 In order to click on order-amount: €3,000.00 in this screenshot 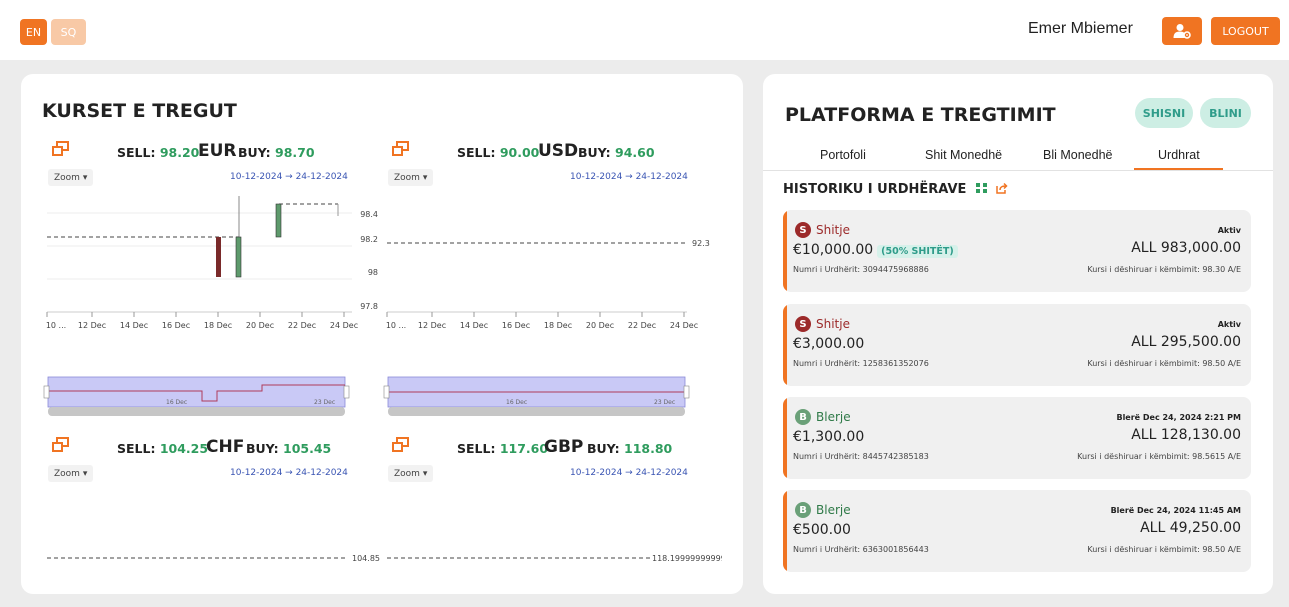, I will do `click(829, 344)`.